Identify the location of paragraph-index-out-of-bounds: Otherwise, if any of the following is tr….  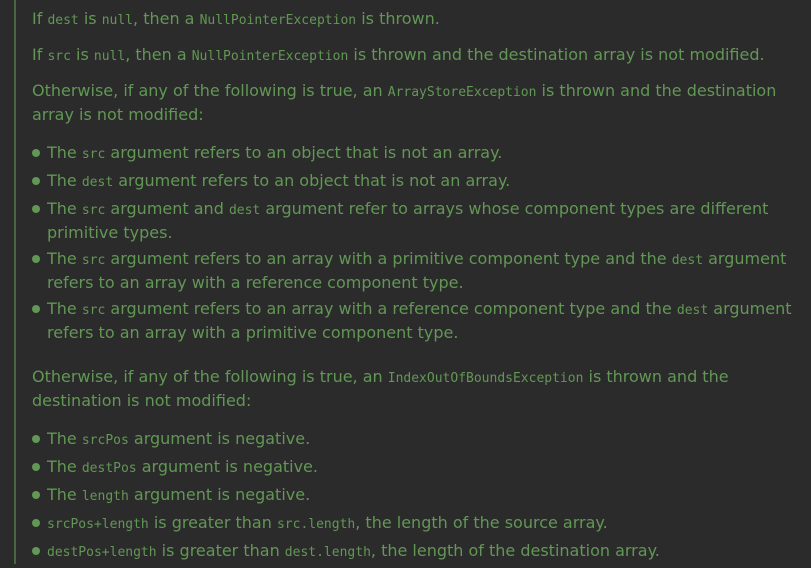
(380, 388).